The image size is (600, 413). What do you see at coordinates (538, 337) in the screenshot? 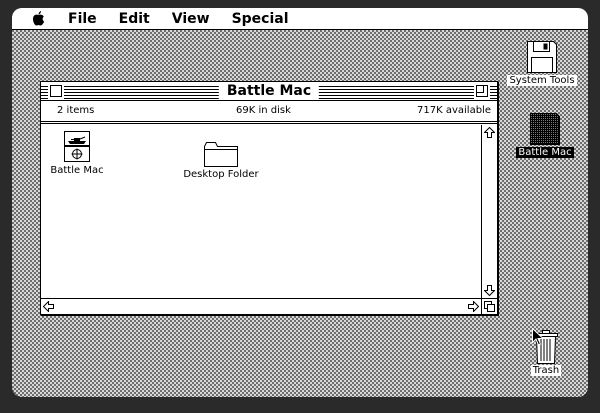
I see `mouse-pointer-icon` at bounding box center [538, 337].